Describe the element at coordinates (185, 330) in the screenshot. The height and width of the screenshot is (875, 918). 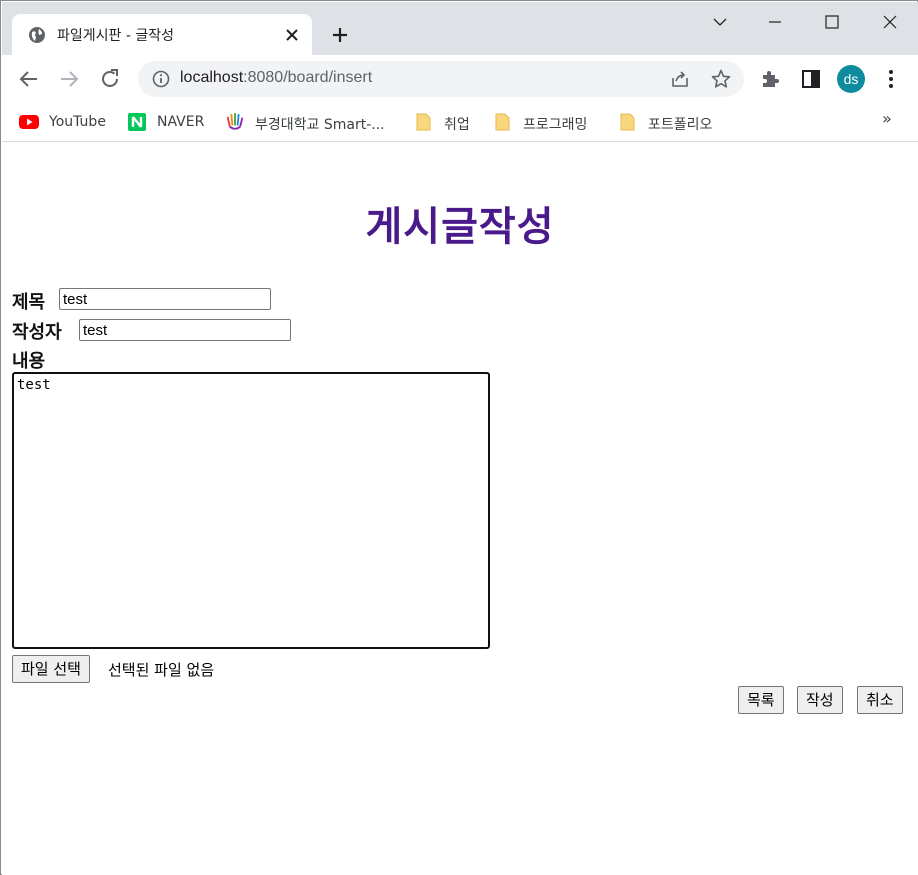
I see `writer-input` at that location.